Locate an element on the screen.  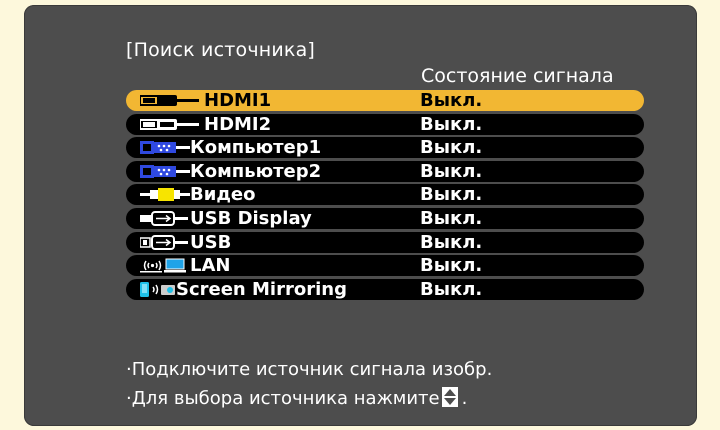
source-name: HDMI2 is located at coordinates (238, 124).